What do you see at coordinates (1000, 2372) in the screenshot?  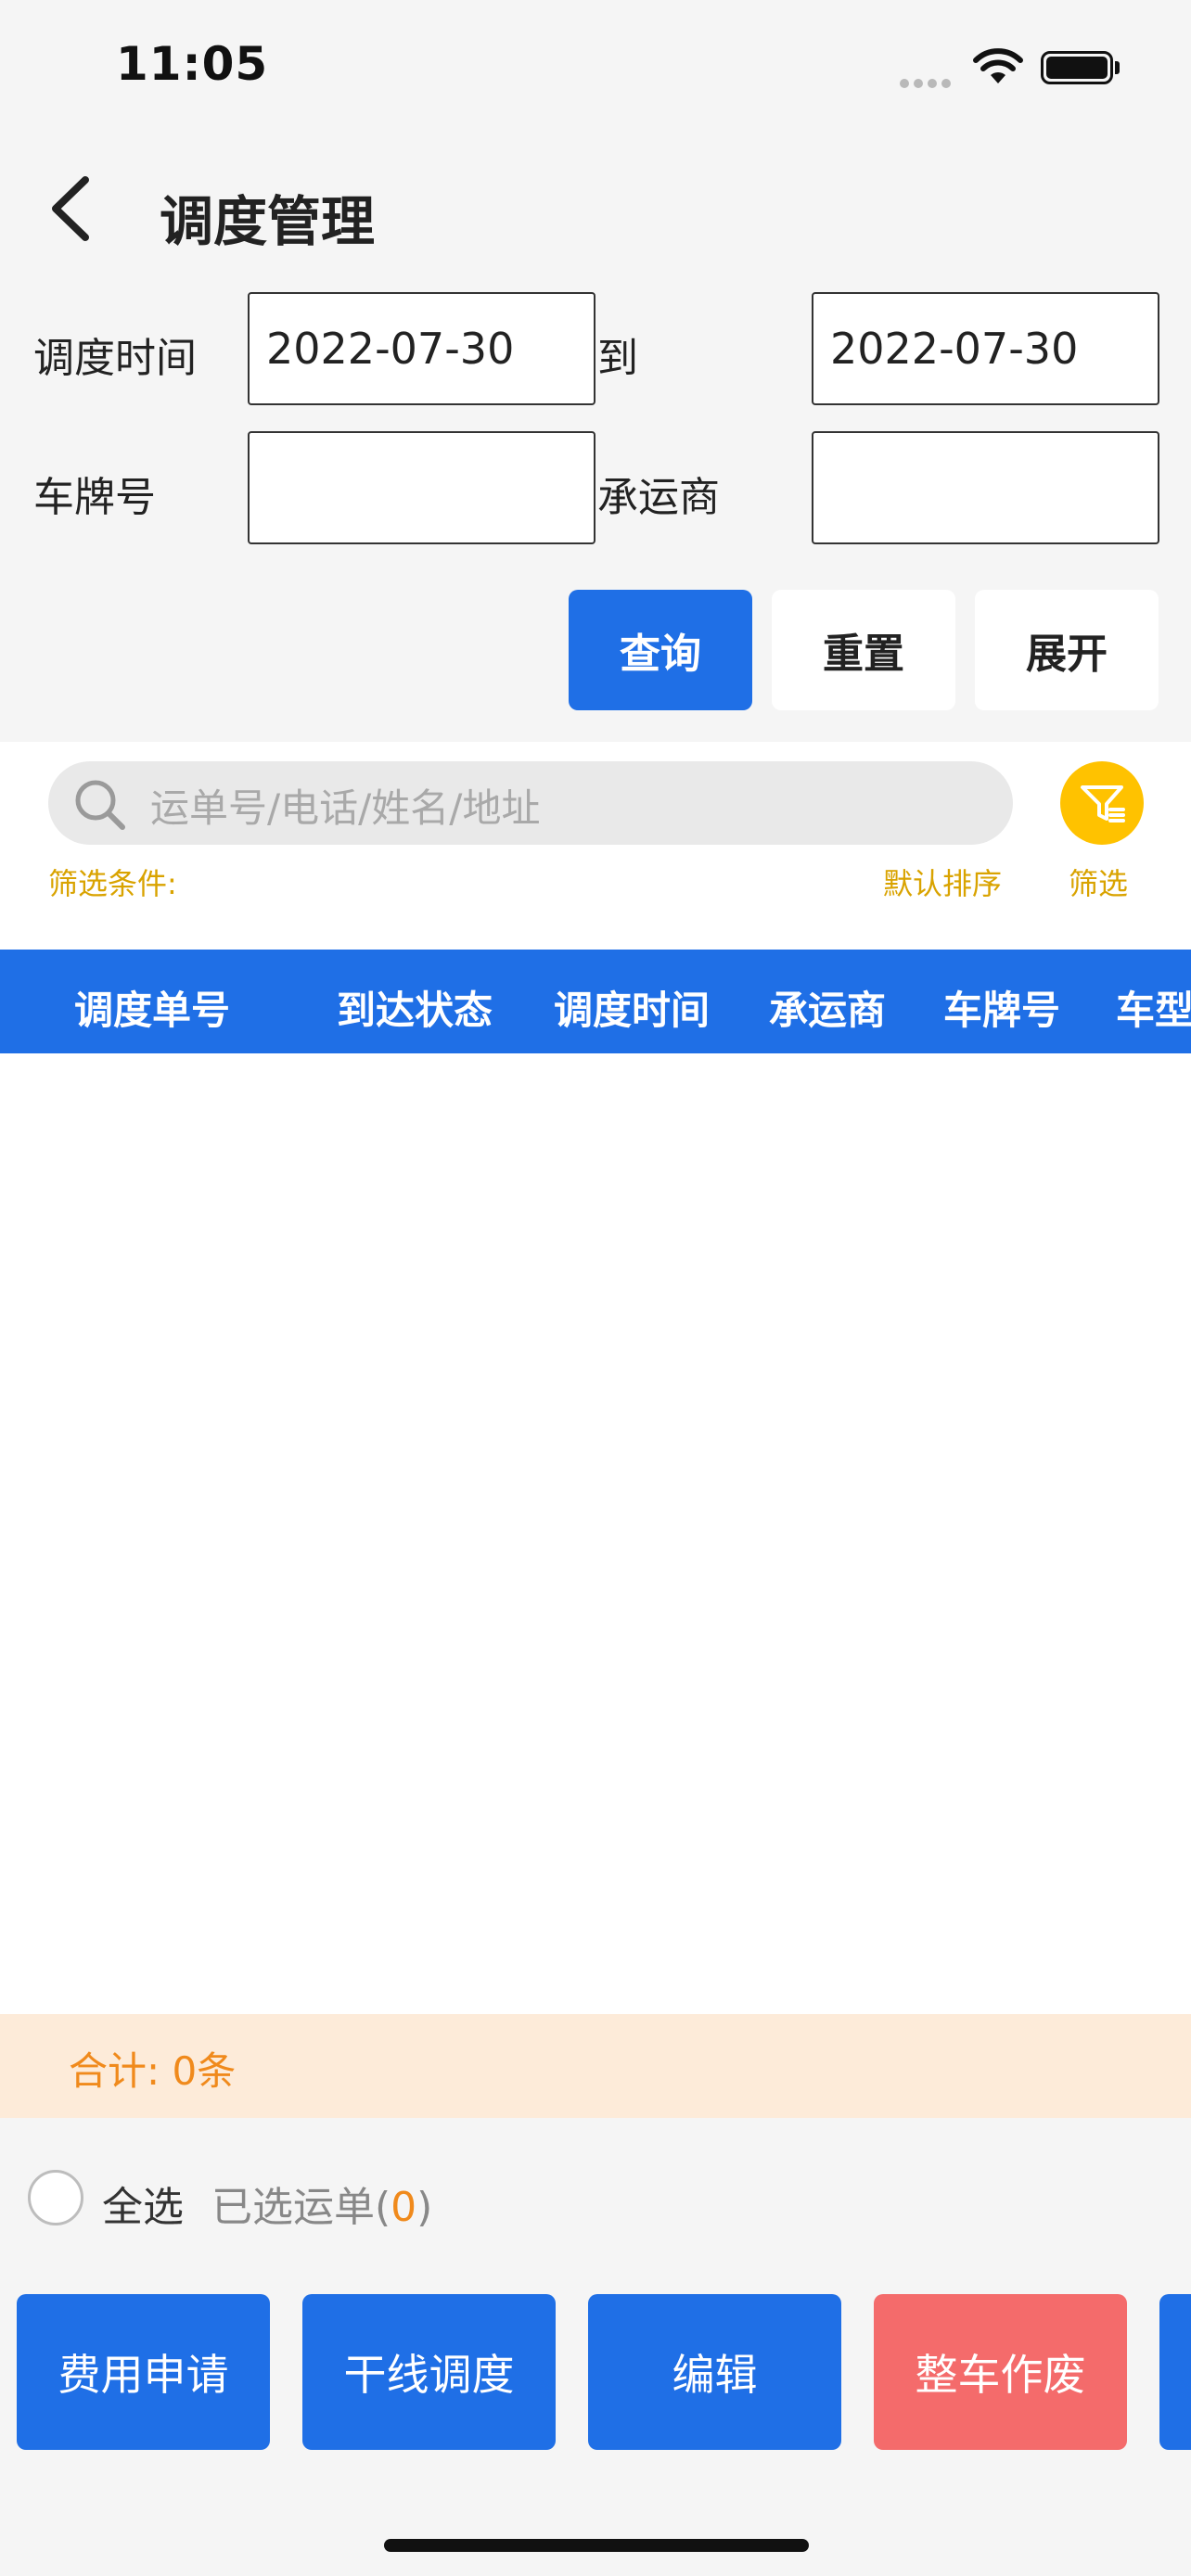 I see `void-vehicle-button: 整车作废` at bounding box center [1000, 2372].